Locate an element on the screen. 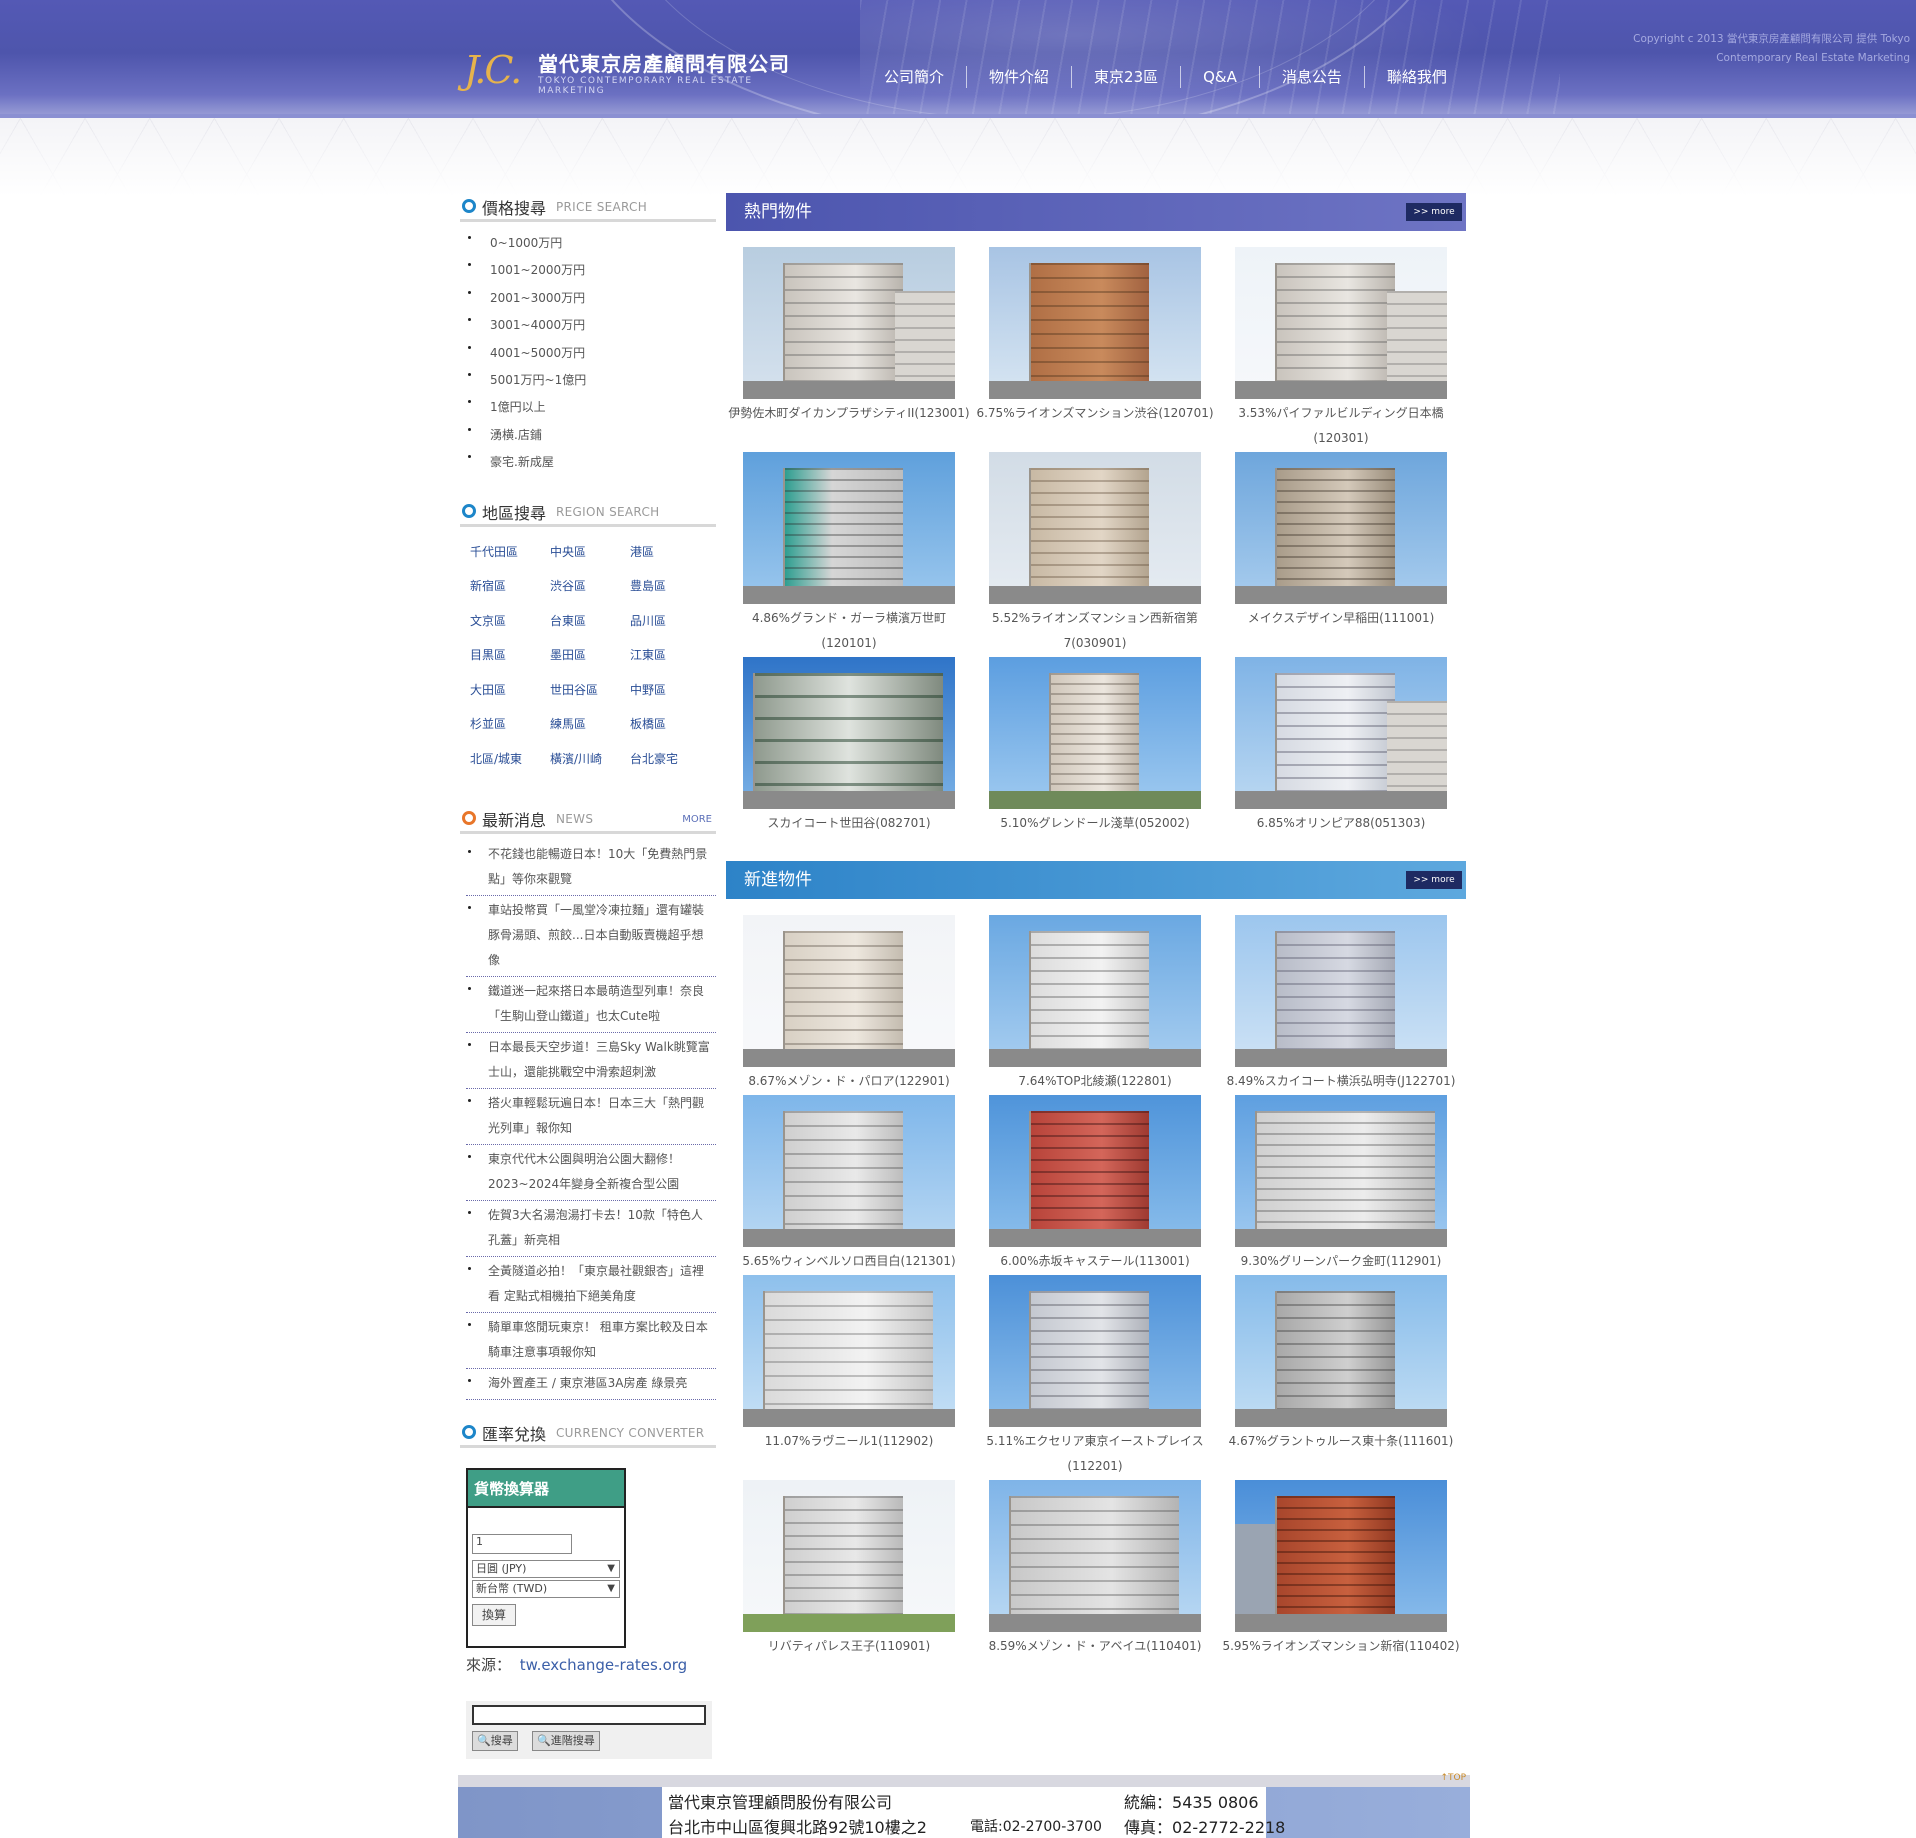 The width and height of the screenshot is (1916, 1838). ring-icon is located at coordinates (469, 206).